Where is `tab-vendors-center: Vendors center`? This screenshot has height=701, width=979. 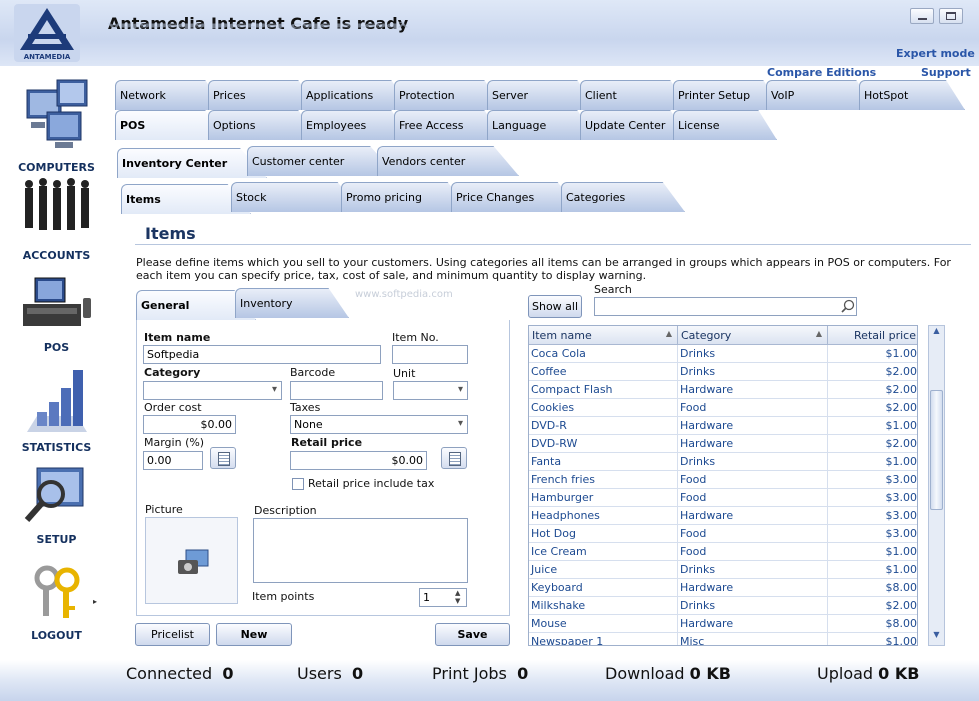
tab-vendors-center: Vendors center is located at coordinates (448, 161).